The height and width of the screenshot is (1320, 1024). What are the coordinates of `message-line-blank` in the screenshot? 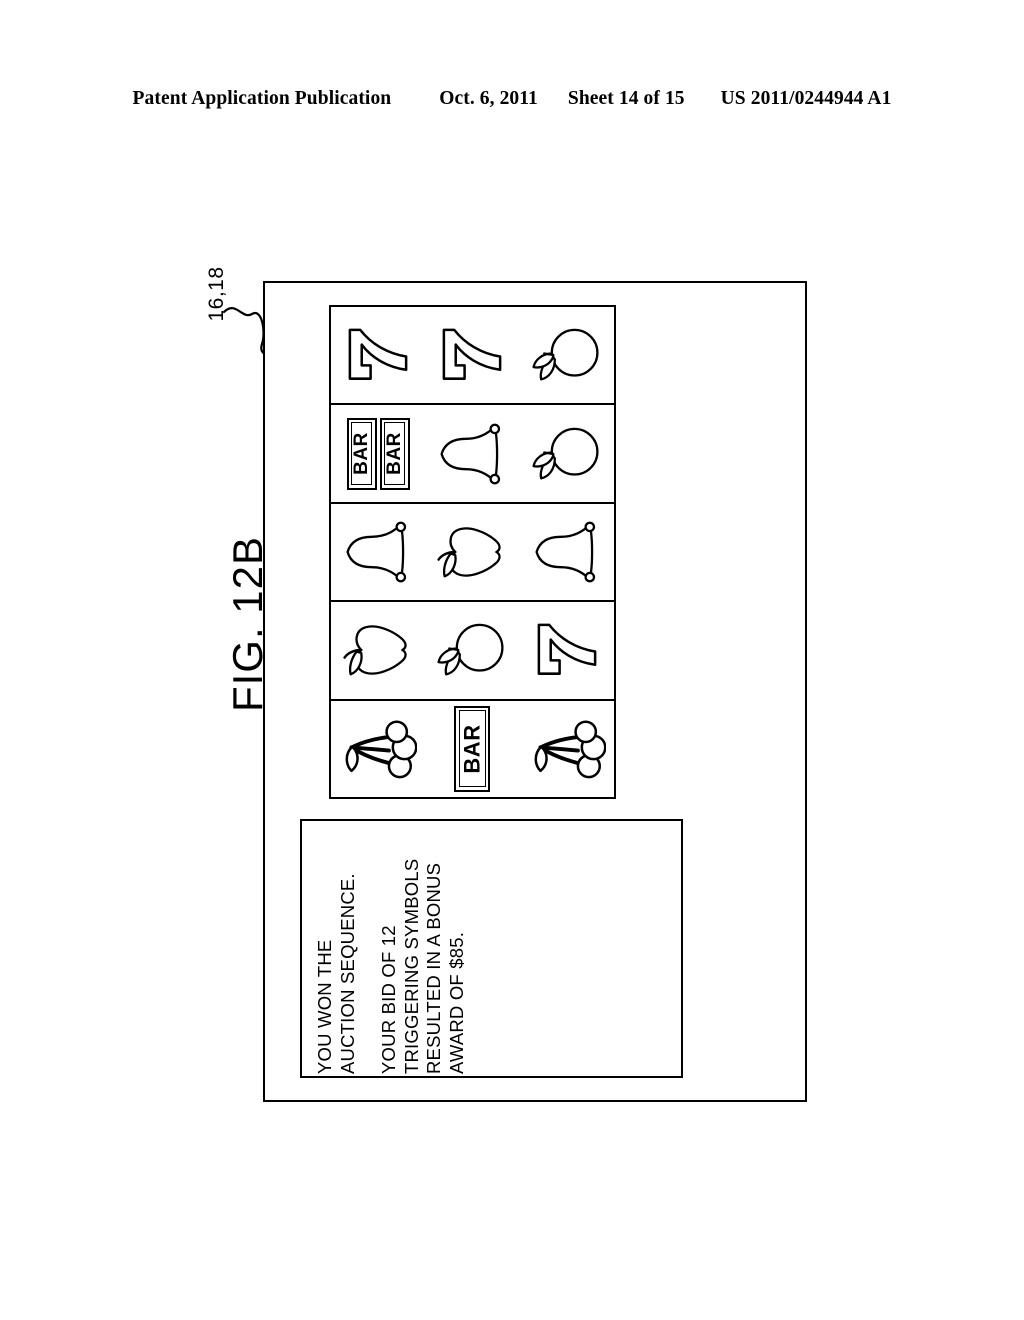 It's located at (368, 949).